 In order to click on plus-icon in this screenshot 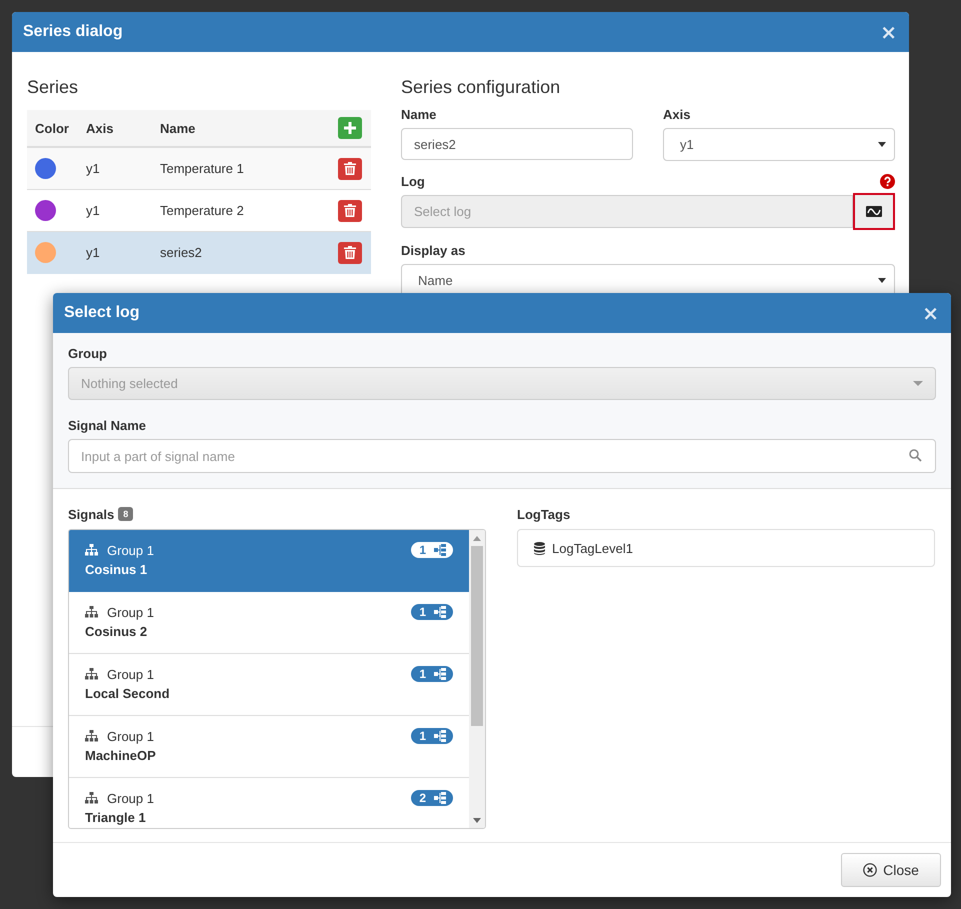, I will do `click(350, 128)`.